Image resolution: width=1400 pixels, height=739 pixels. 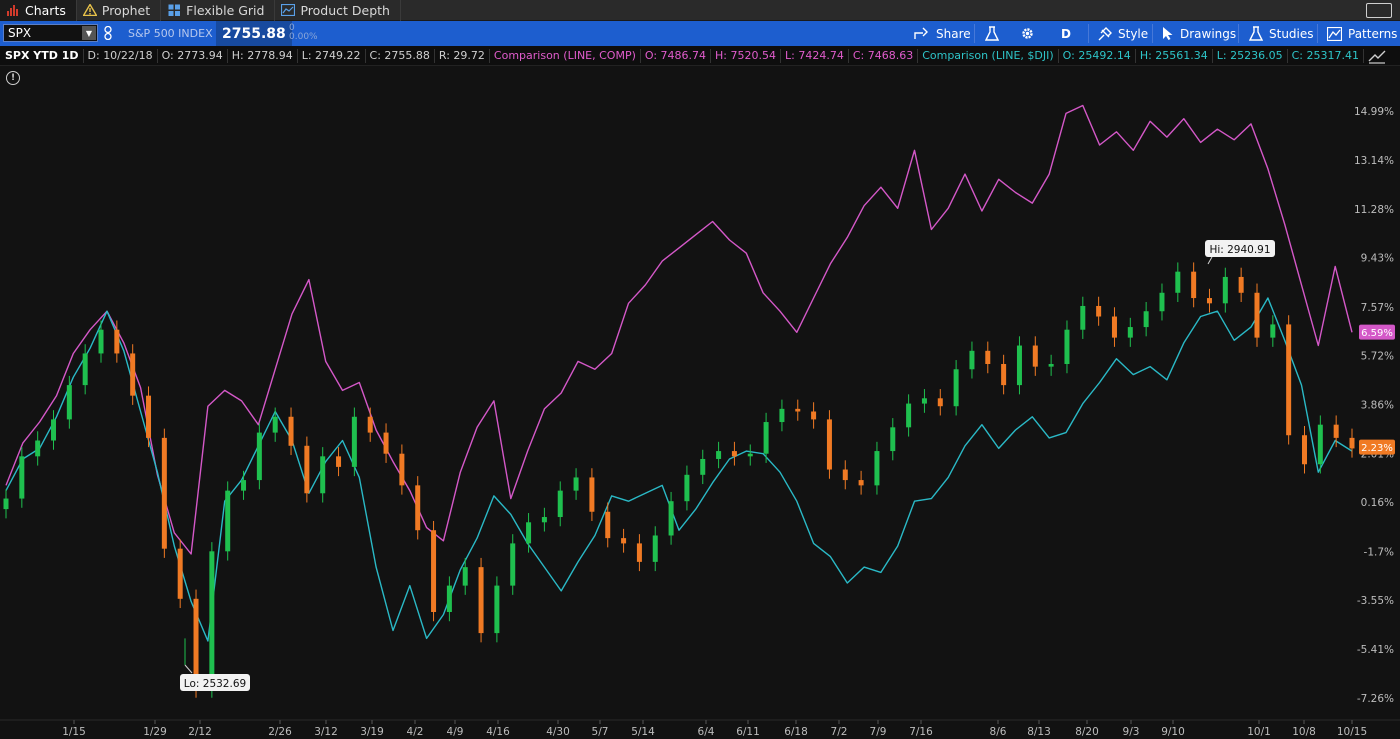 What do you see at coordinates (1168, 33) in the screenshot?
I see `cursor-arrow-icon` at bounding box center [1168, 33].